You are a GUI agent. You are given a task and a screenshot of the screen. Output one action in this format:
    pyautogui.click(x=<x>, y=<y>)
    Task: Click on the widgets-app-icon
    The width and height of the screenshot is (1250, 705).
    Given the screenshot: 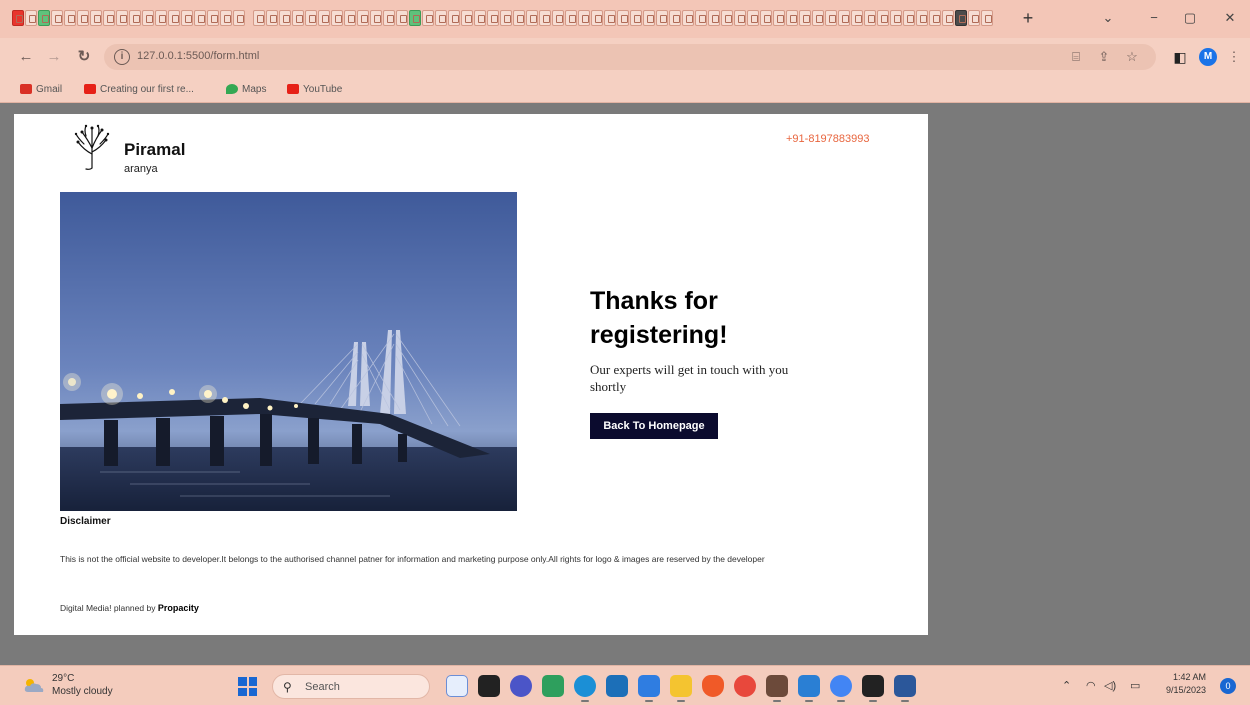 What is the action you would take?
    pyautogui.click(x=457, y=686)
    